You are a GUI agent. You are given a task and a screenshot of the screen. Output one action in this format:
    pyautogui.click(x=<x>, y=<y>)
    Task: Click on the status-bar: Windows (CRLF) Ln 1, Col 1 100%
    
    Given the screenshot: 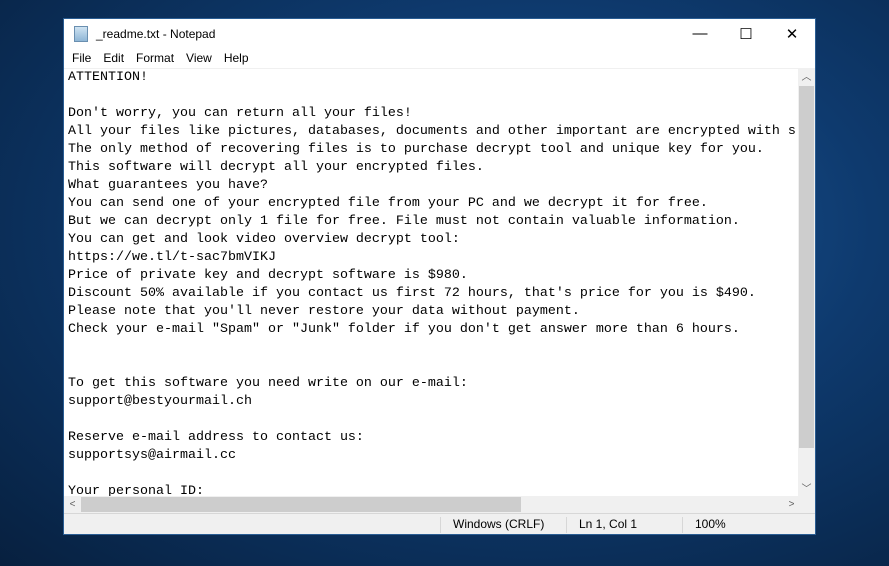 What is the action you would take?
    pyautogui.click(x=439, y=523)
    